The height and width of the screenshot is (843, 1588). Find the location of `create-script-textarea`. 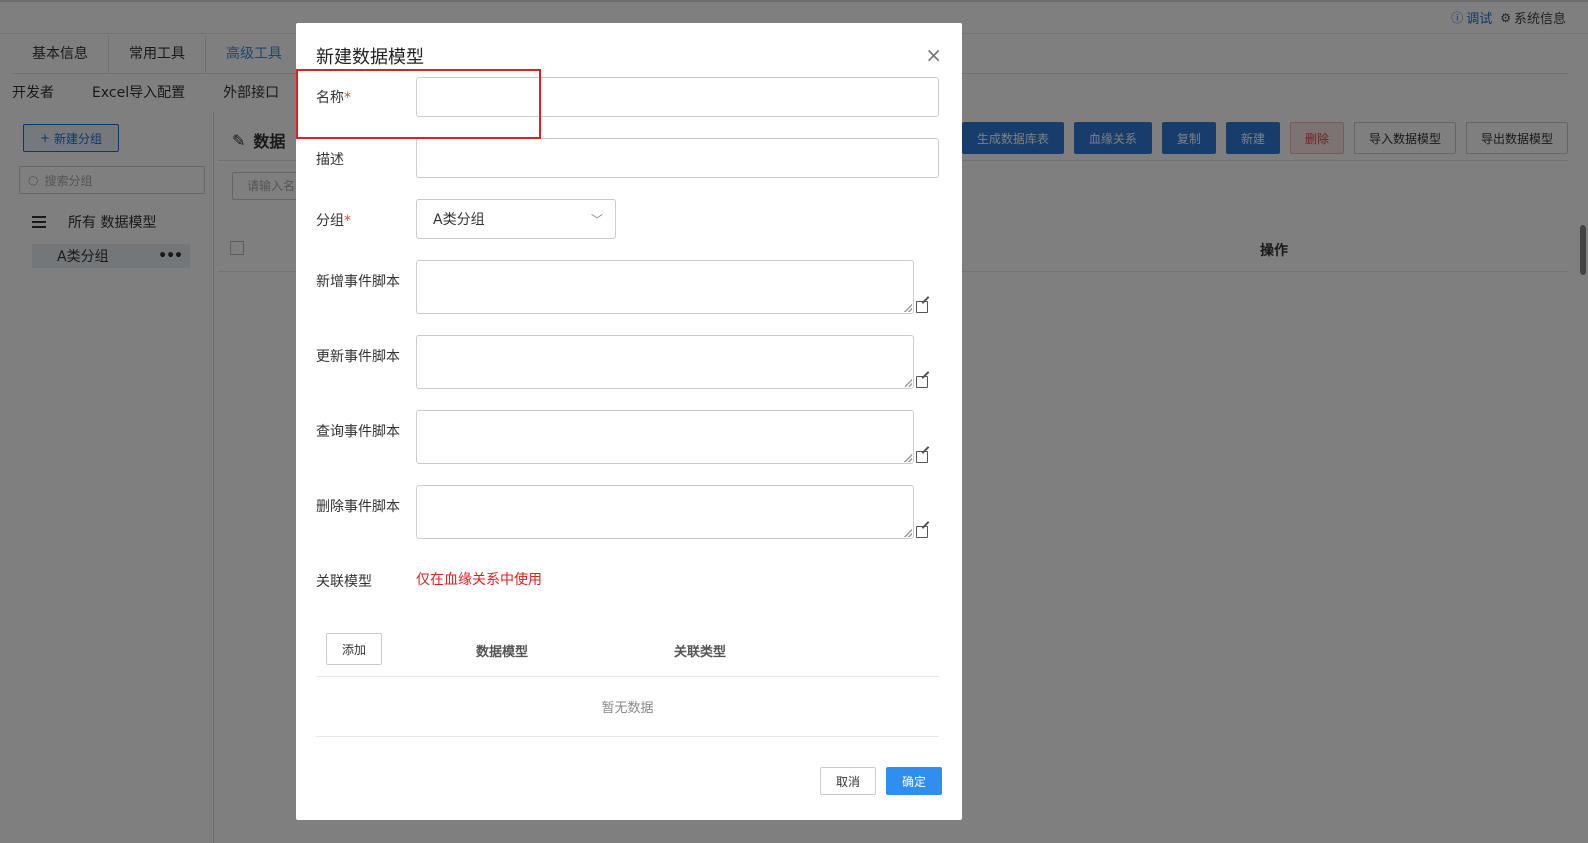

create-script-textarea is located at coordinates (665, 287).